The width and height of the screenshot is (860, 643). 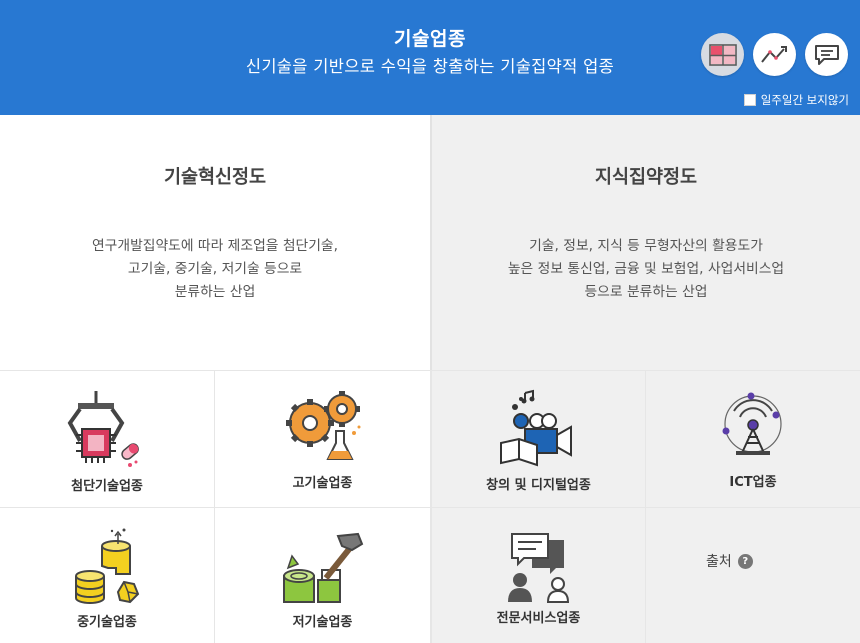 I want to click on category-label: 저기술업종, so click(x=322, y=622).